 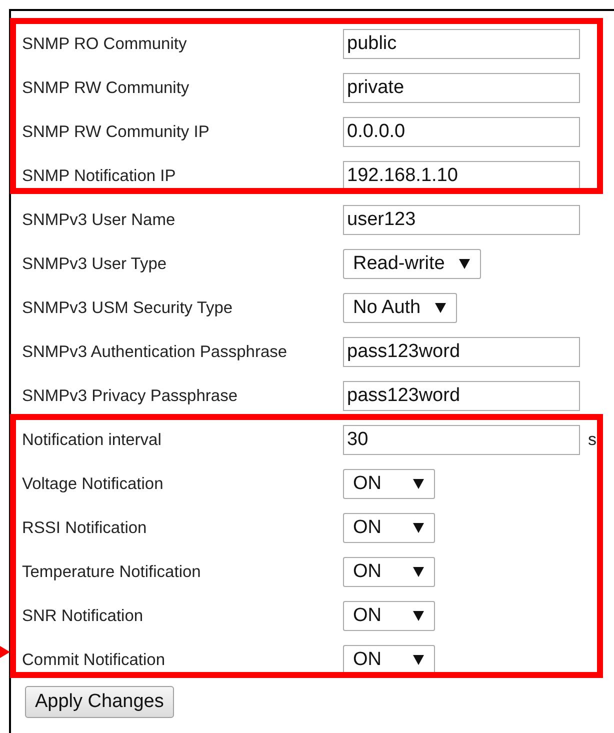 I want to click on field-label: SNMPv3 Authentication Passphrase, so click(x=154, y=352).